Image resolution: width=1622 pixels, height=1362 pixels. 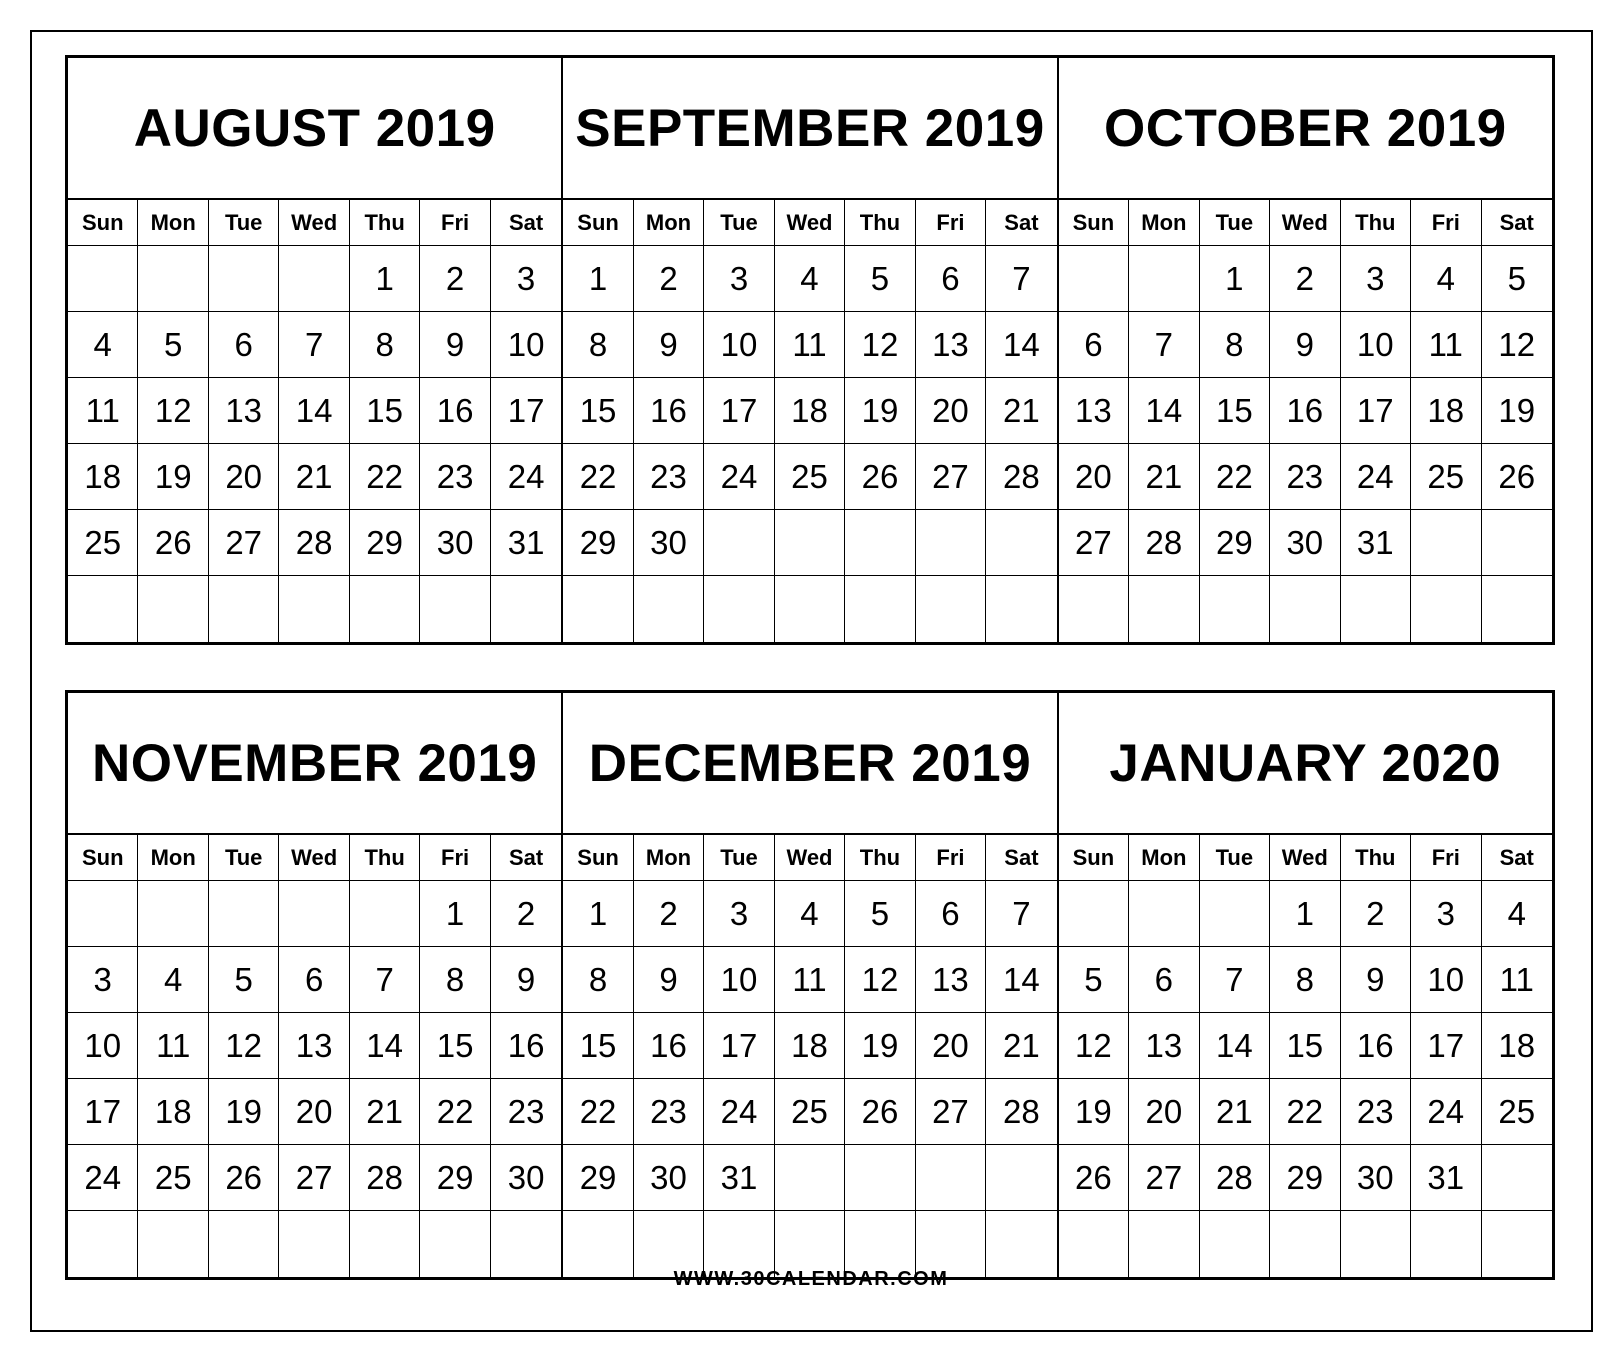 I want to click on day-cell: 10, so click(x=1446, y=980).